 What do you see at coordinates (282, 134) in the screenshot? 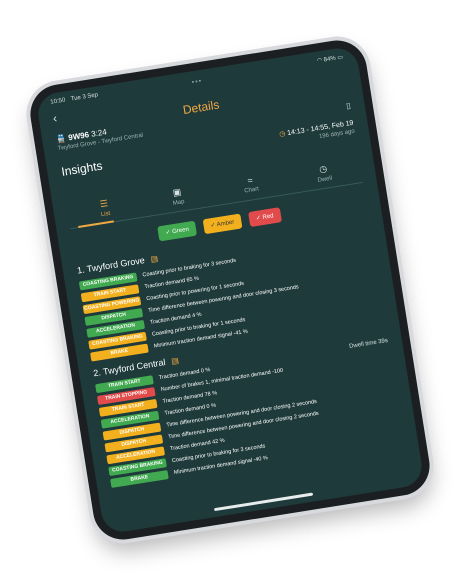
I see `clock-icon: ◷` at bounding box center [282, 134].